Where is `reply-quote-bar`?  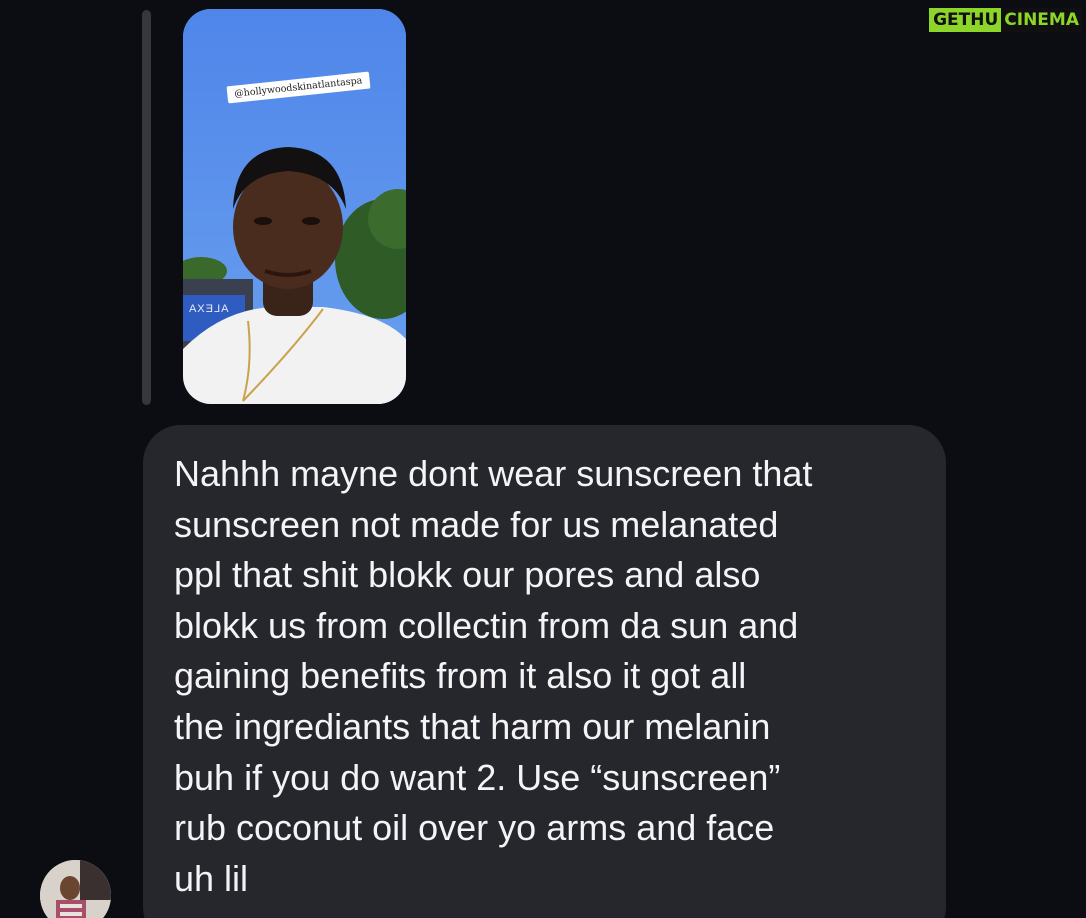
reply-quote-bar is located at coordinates (146, 207).